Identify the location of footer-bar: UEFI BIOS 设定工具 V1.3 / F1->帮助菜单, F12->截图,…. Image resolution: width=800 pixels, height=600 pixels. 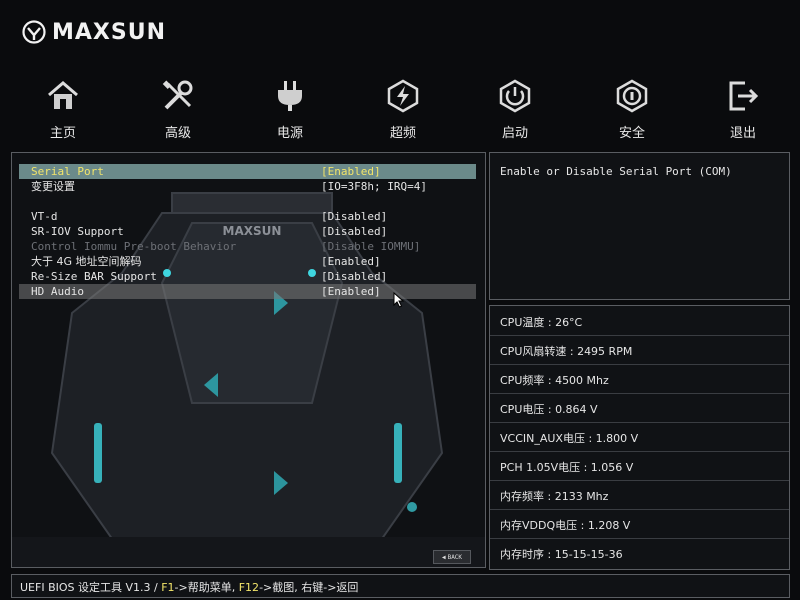
(400, 586).